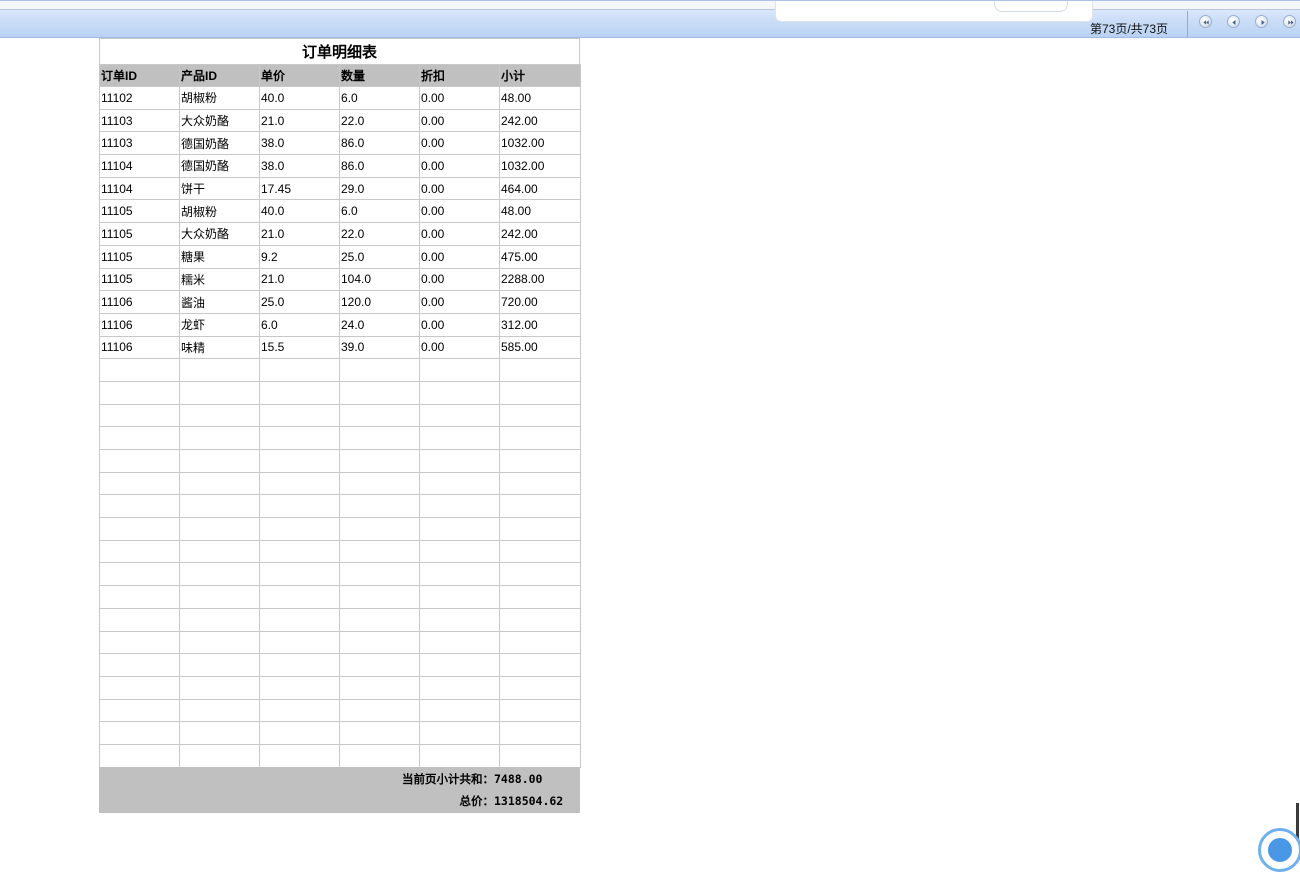 The height and width of the screenshot is (872, 1300). What do you see at coordinates (219, 188) in the screenshot?
I see `product-id-cell: 饼干` at bounding box center [219, 188].